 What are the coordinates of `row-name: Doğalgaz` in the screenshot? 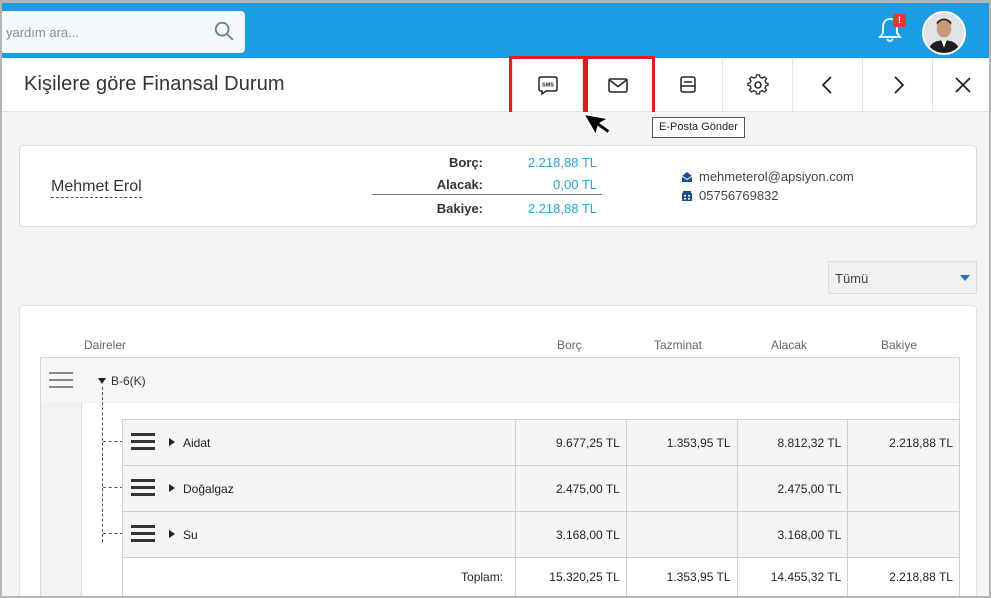 It's located at (208, 488).